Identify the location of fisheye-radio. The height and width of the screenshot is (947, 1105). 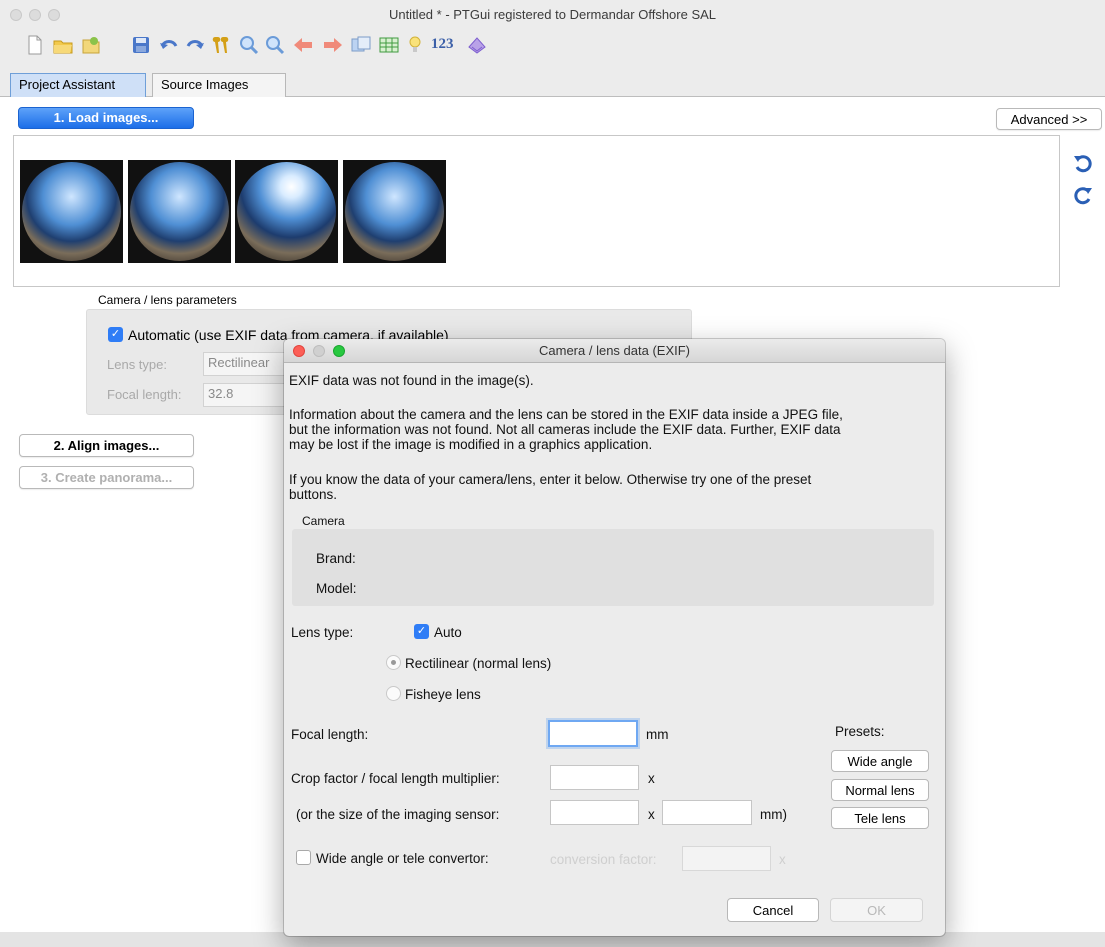
(393, 693).